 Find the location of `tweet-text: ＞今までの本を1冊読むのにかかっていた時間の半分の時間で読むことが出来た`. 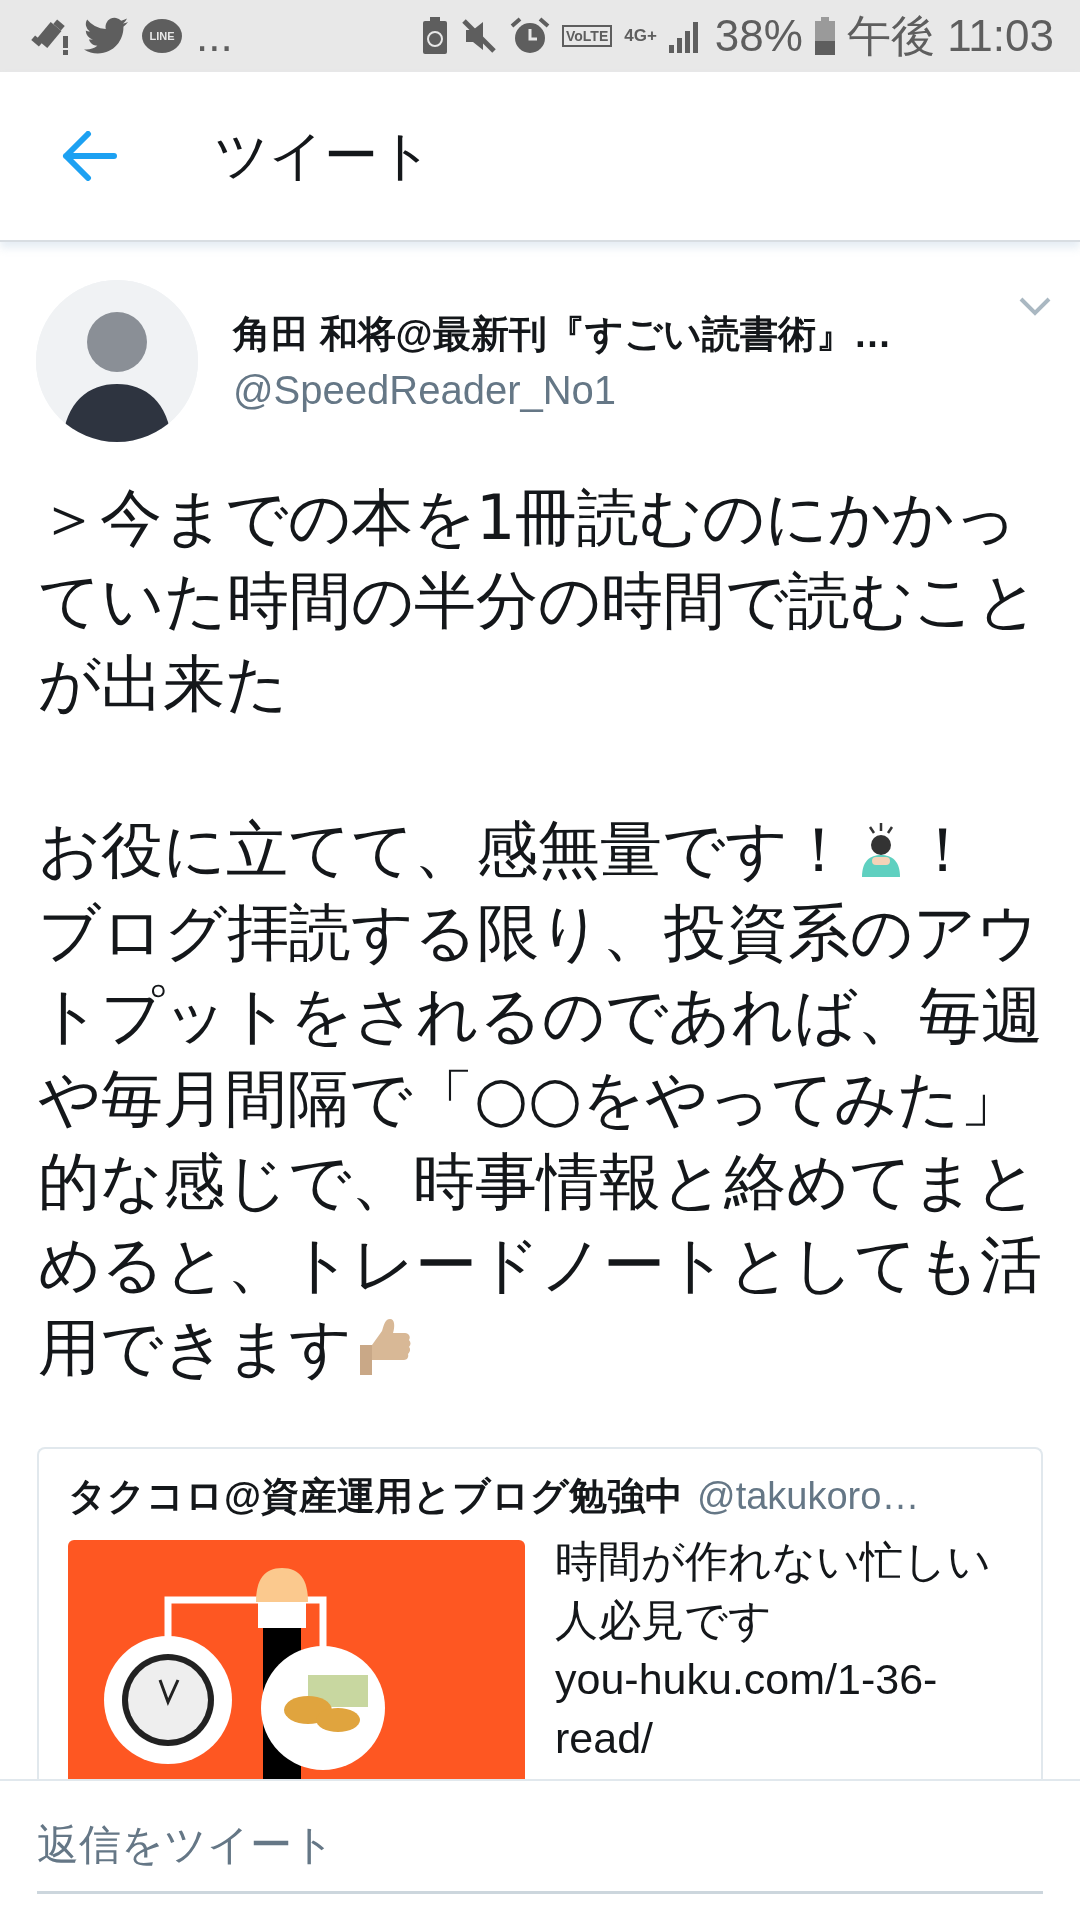

tweet-text: ＞今までの本を1冊読むのにかかっていた時間の半分の時間で読むことが出来た is located at coordinates (539, 601).